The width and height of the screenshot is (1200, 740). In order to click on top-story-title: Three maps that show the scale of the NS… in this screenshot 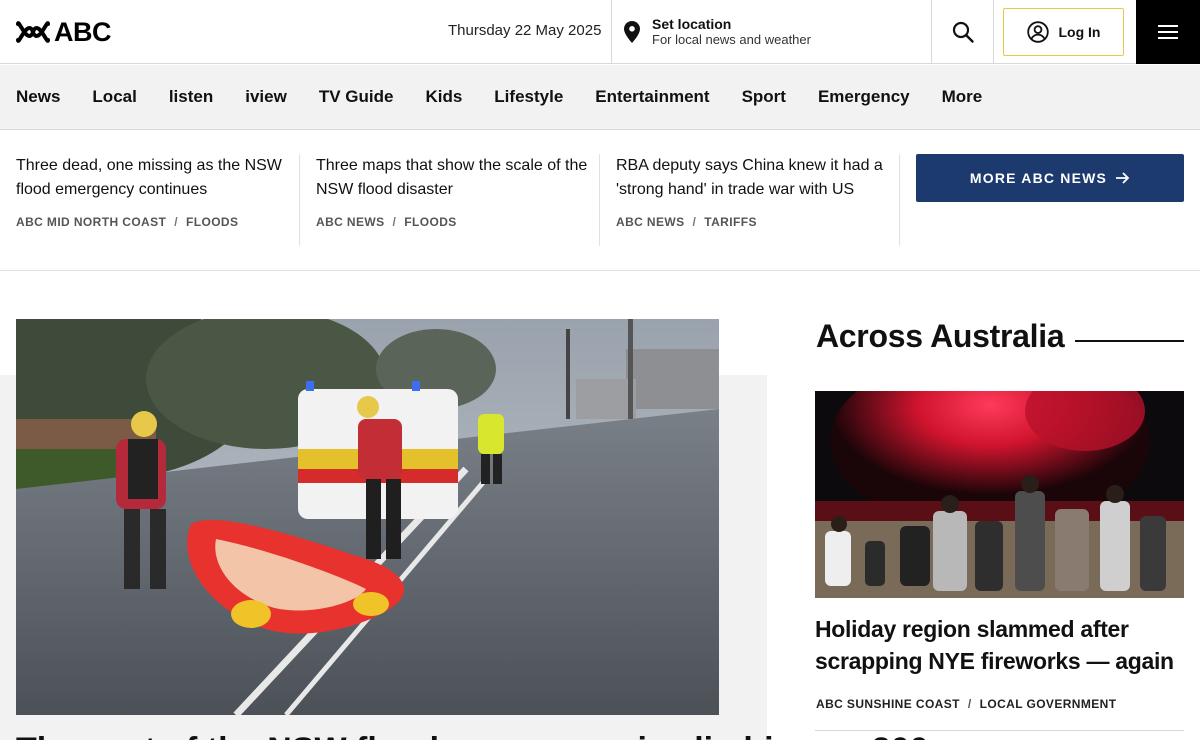, I will do `click(452, 178)`.